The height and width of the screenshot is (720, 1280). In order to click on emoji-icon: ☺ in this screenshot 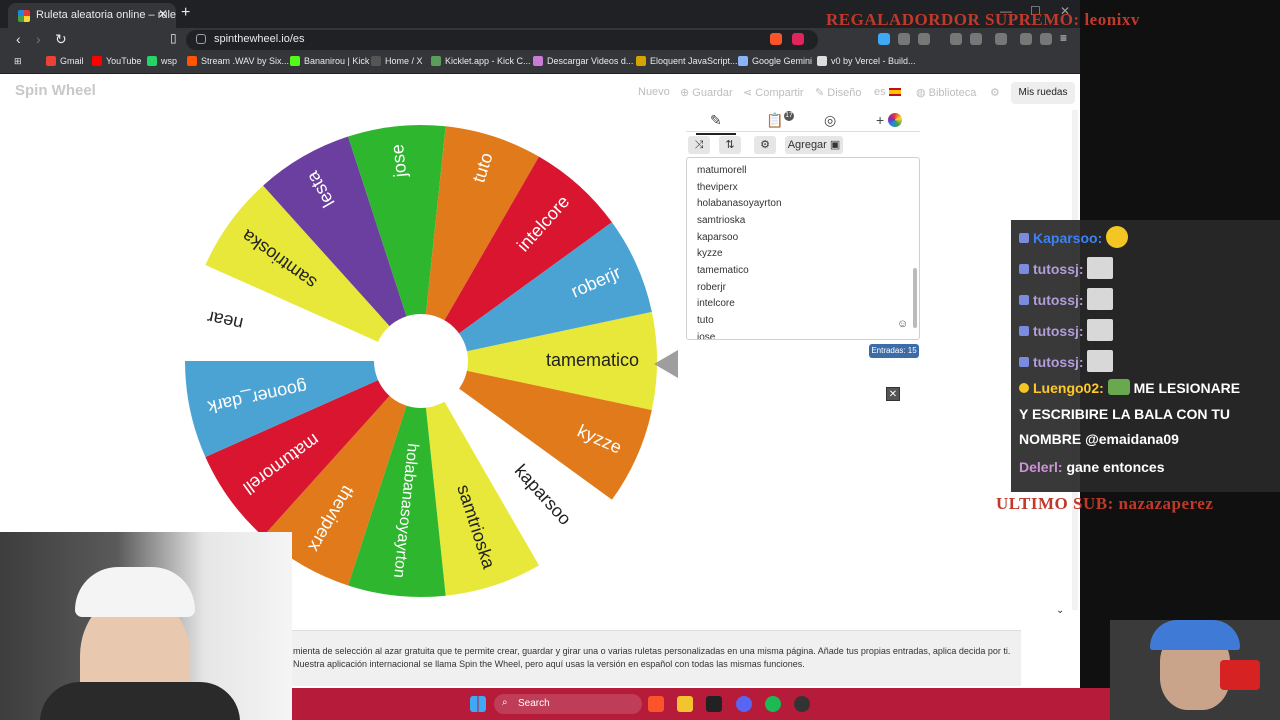, I will do `click(902, 324)`.